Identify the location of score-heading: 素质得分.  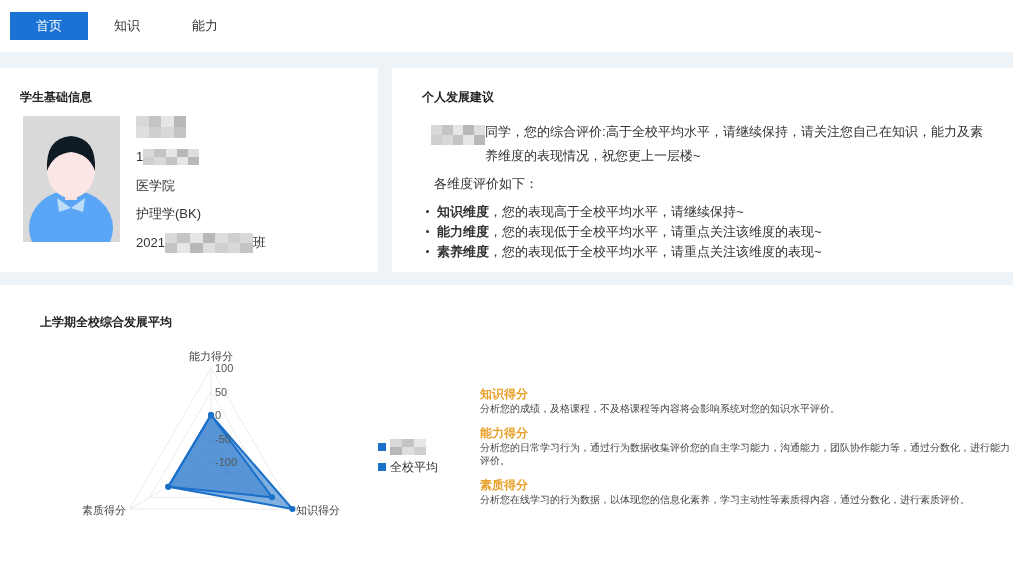
(504, 485).